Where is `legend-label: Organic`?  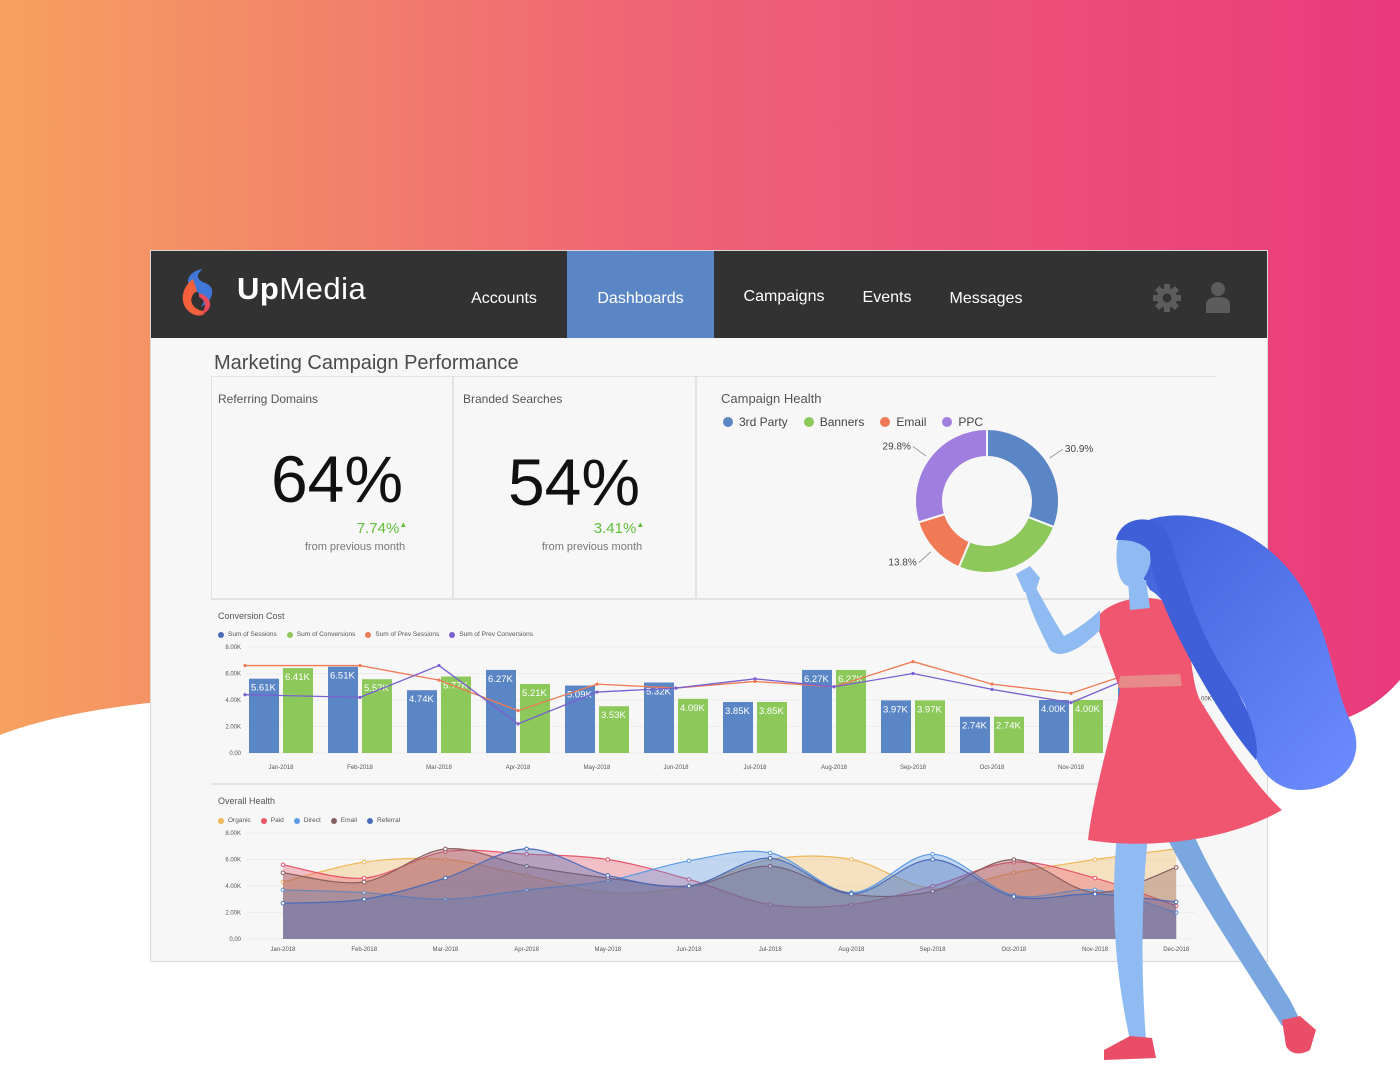 legend-label: Organic is located at coordinates (239, 820).